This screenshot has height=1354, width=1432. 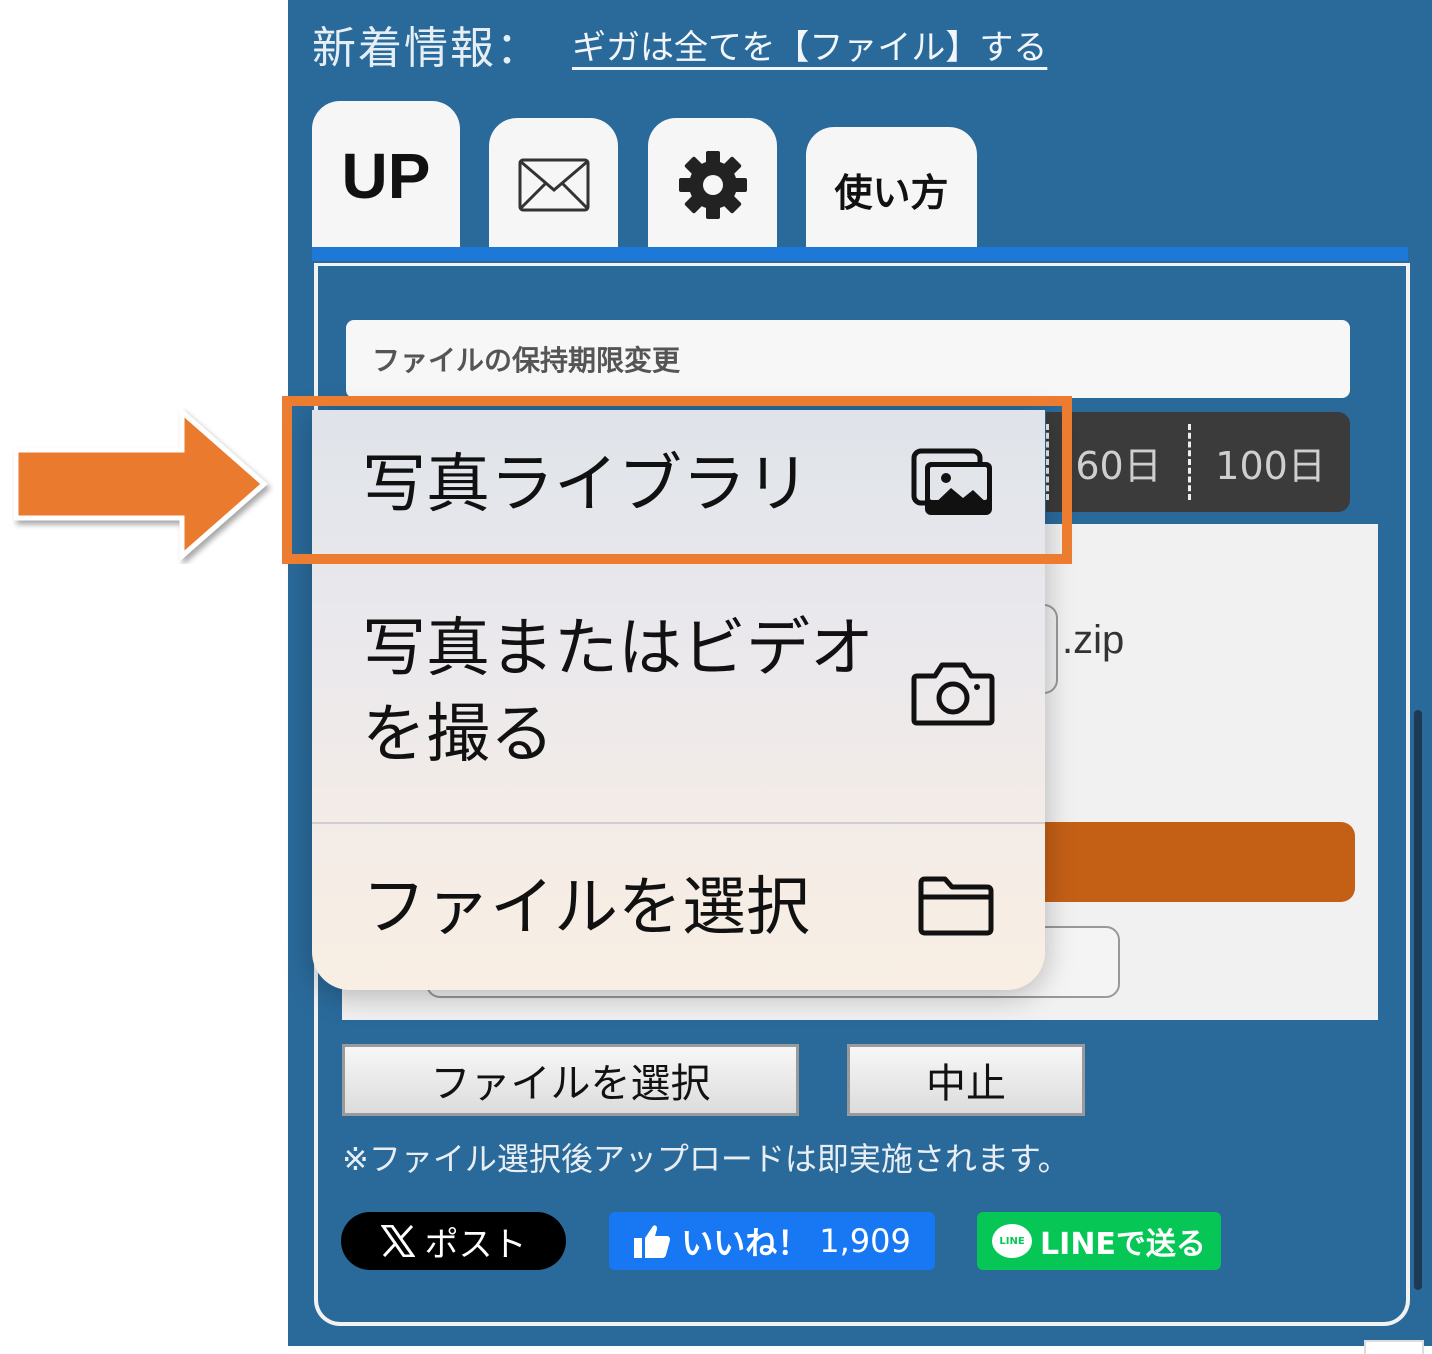 I want to click on line-share-label: LINEで送る, so click(x=1123, y=1244).